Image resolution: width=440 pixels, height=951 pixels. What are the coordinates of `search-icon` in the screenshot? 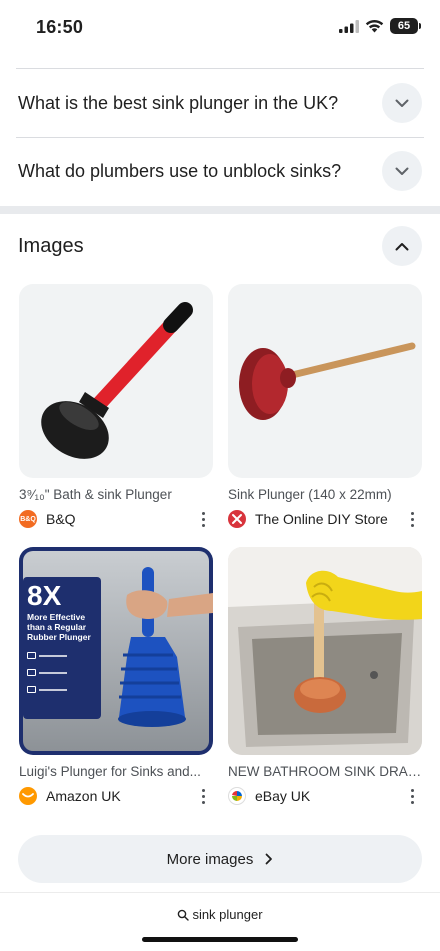 It's located at (184, 915).